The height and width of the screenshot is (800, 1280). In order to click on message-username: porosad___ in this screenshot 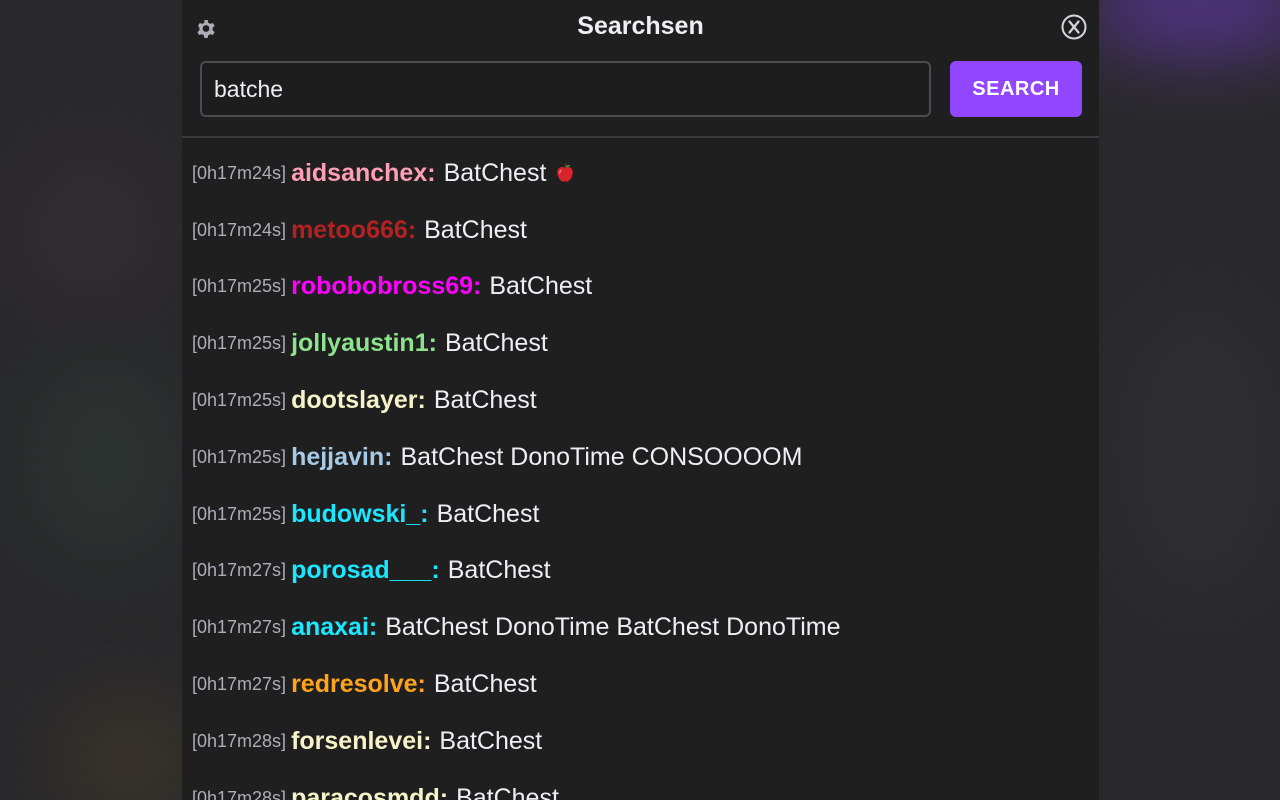, I will do `click(361, 570)`.